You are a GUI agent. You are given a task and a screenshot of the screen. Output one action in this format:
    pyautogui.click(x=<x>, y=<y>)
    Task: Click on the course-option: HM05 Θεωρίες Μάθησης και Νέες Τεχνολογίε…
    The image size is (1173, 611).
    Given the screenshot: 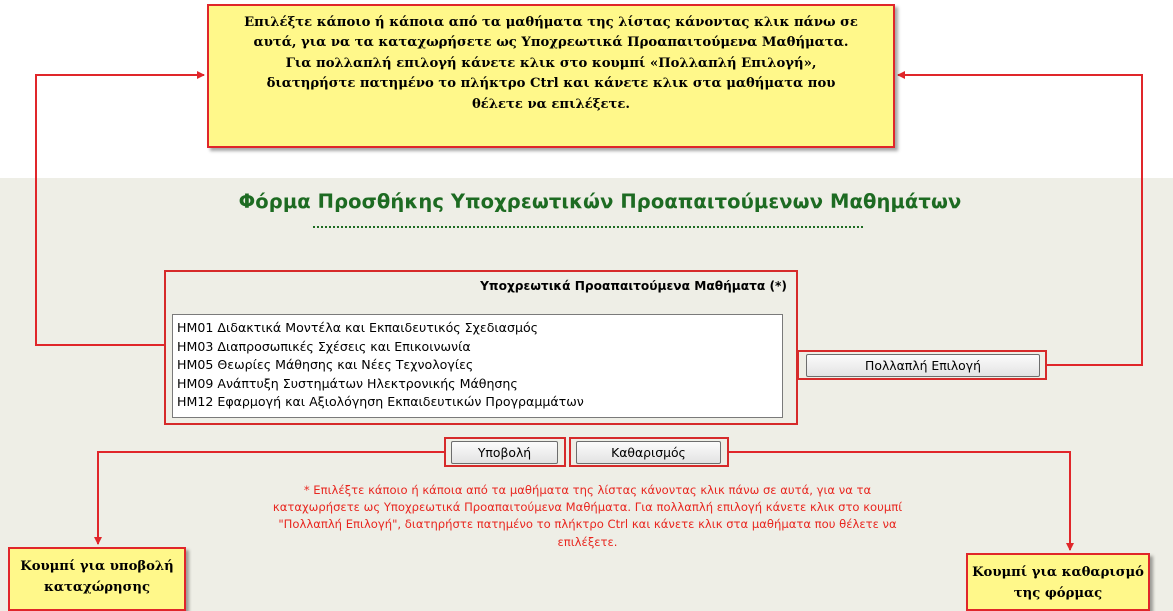 What is the action you would take?
    pyautogui.click(x=477, y=365)
    